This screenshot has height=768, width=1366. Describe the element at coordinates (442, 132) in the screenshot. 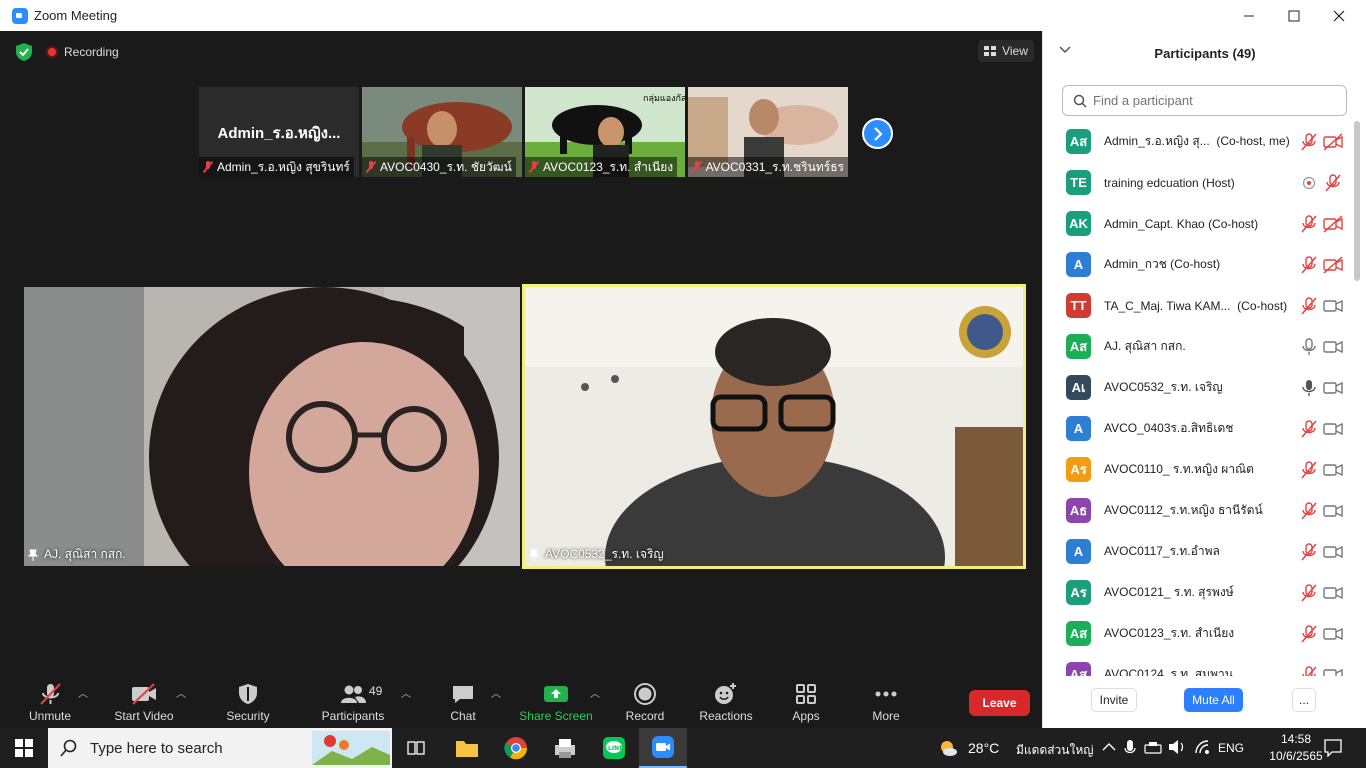

I see `thumbnail-tile: AVOC0430_ร.ท. ชัยวัฒน์` at that location.